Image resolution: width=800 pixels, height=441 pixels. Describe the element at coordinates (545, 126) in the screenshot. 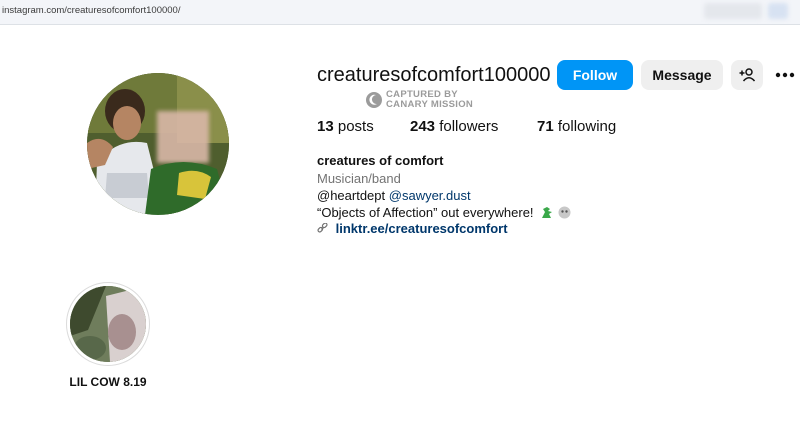

I see `following-count: 71` at that location.